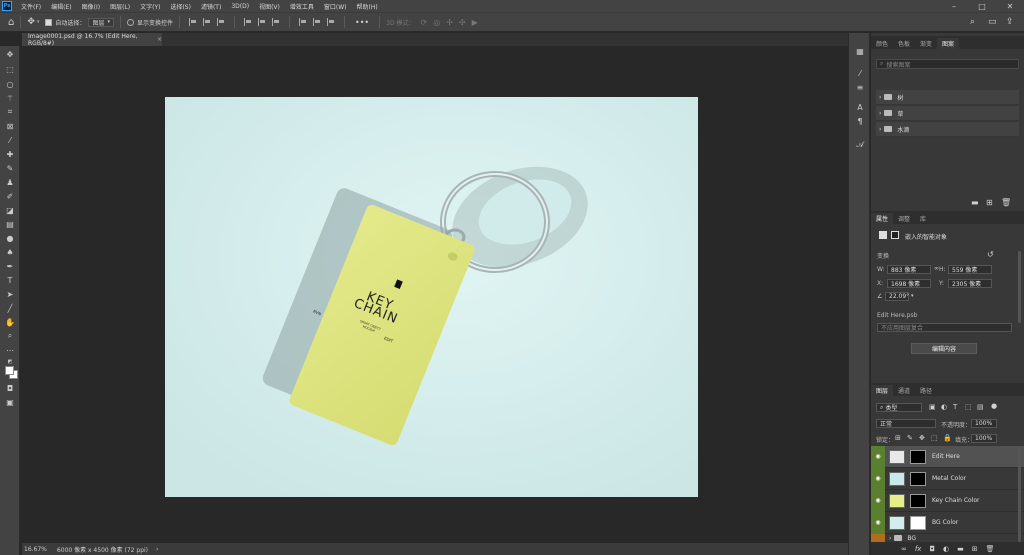 The height and width of the screenshot is (555, 1024). I want to click on auto-select-checkbox, so click(49, 22).